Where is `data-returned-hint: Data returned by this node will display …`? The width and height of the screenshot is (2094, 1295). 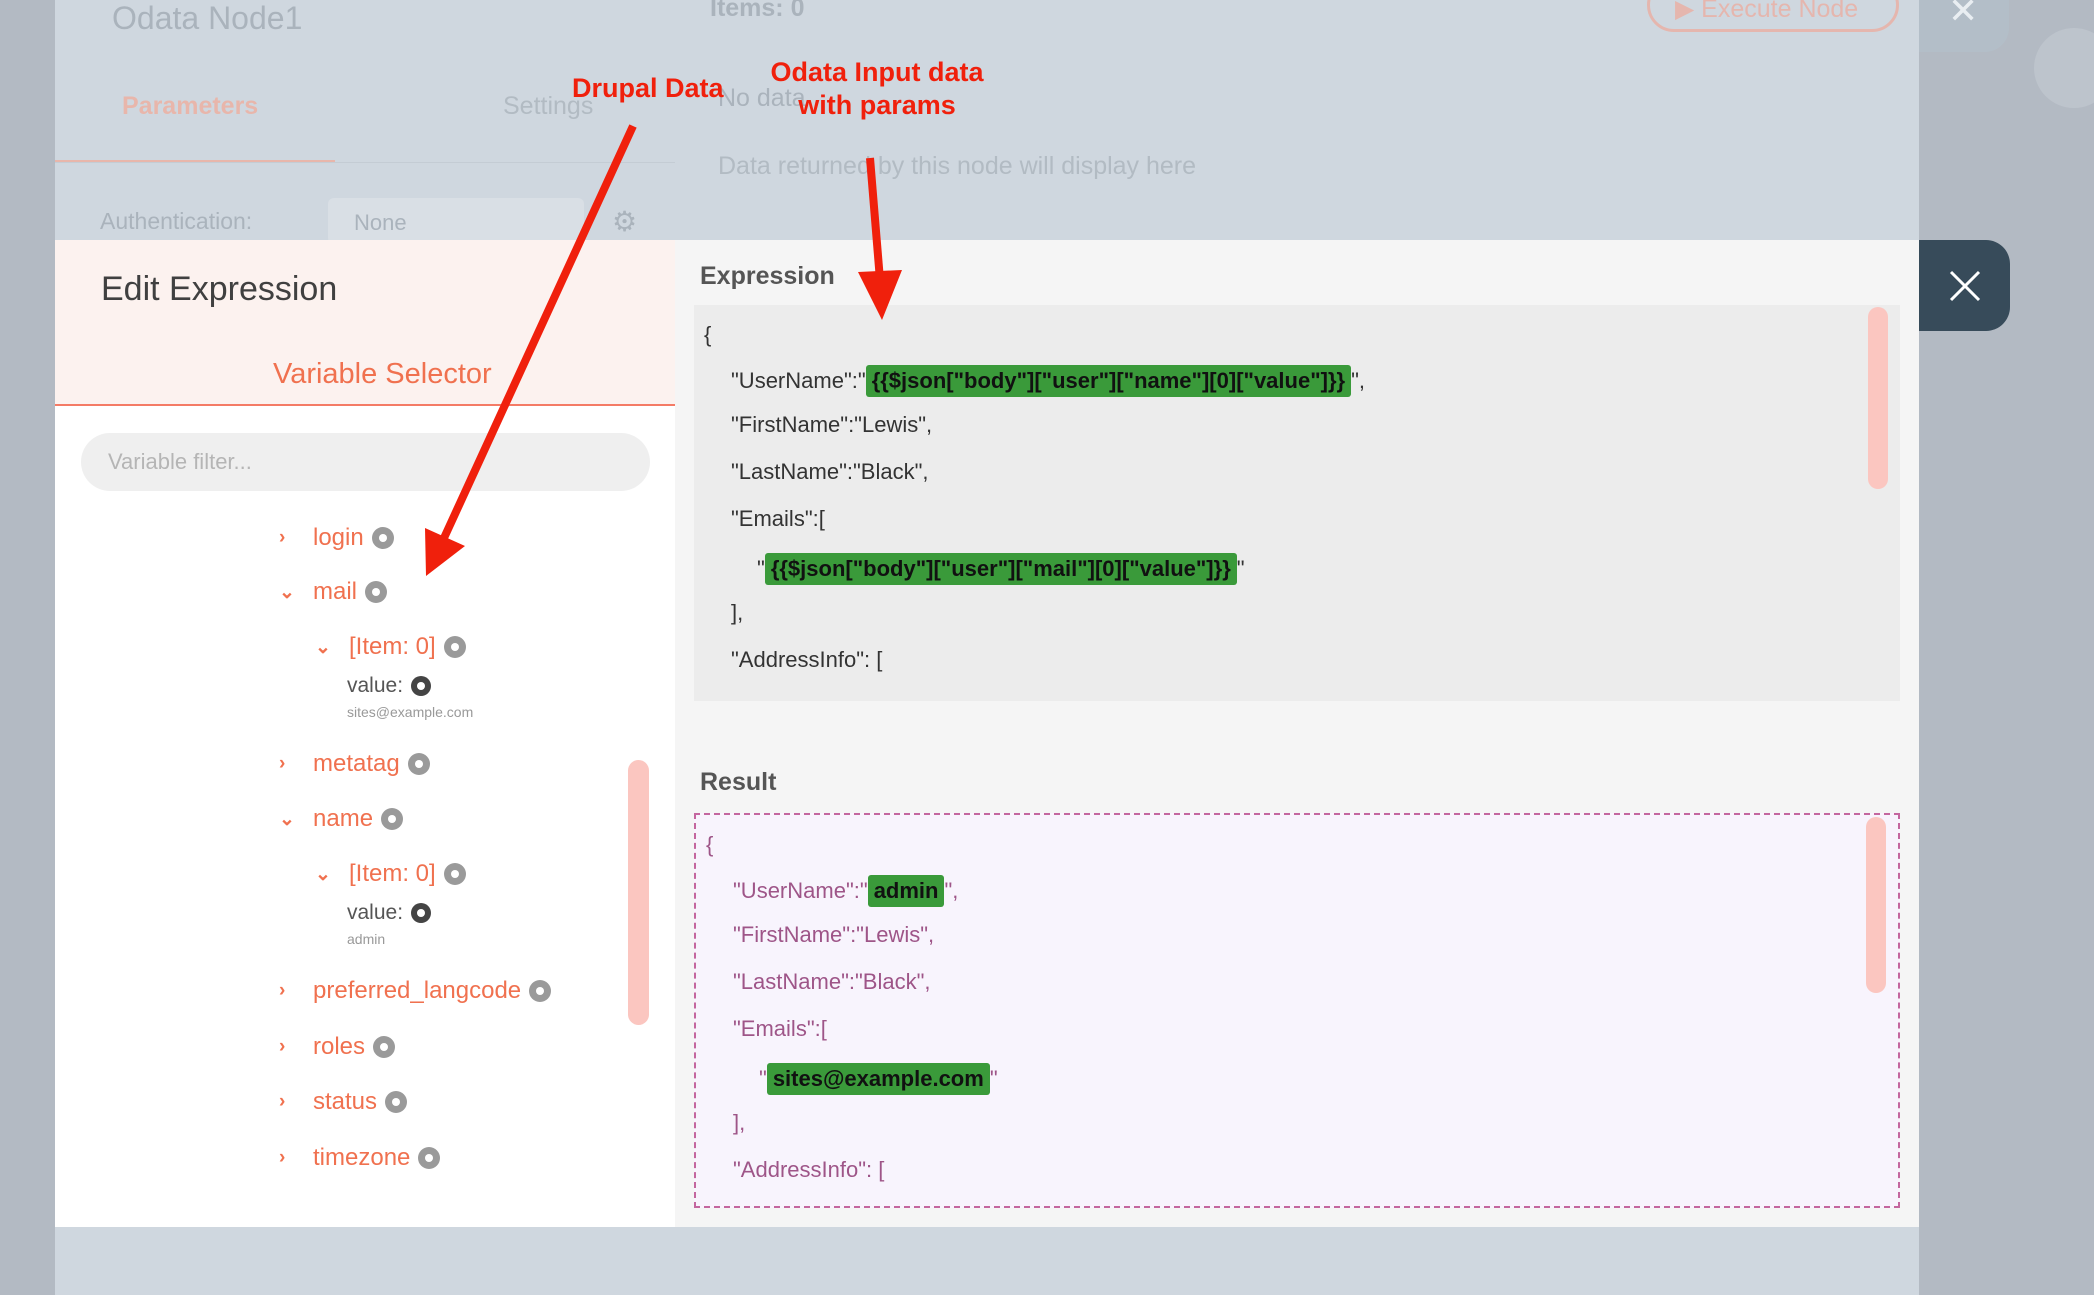 data-returned-hint: Data returned by this node will display … is located at coordinates (957, 166).